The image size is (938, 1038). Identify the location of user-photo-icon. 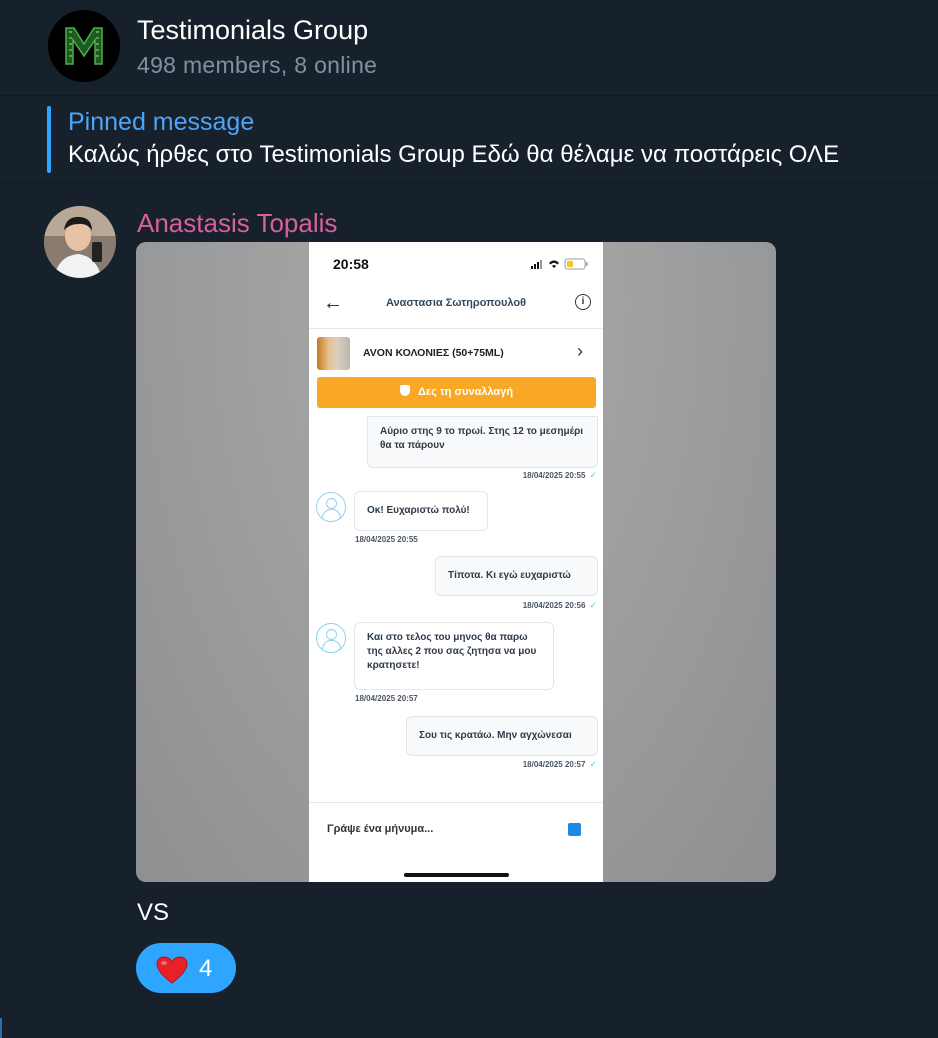
(80, 242).